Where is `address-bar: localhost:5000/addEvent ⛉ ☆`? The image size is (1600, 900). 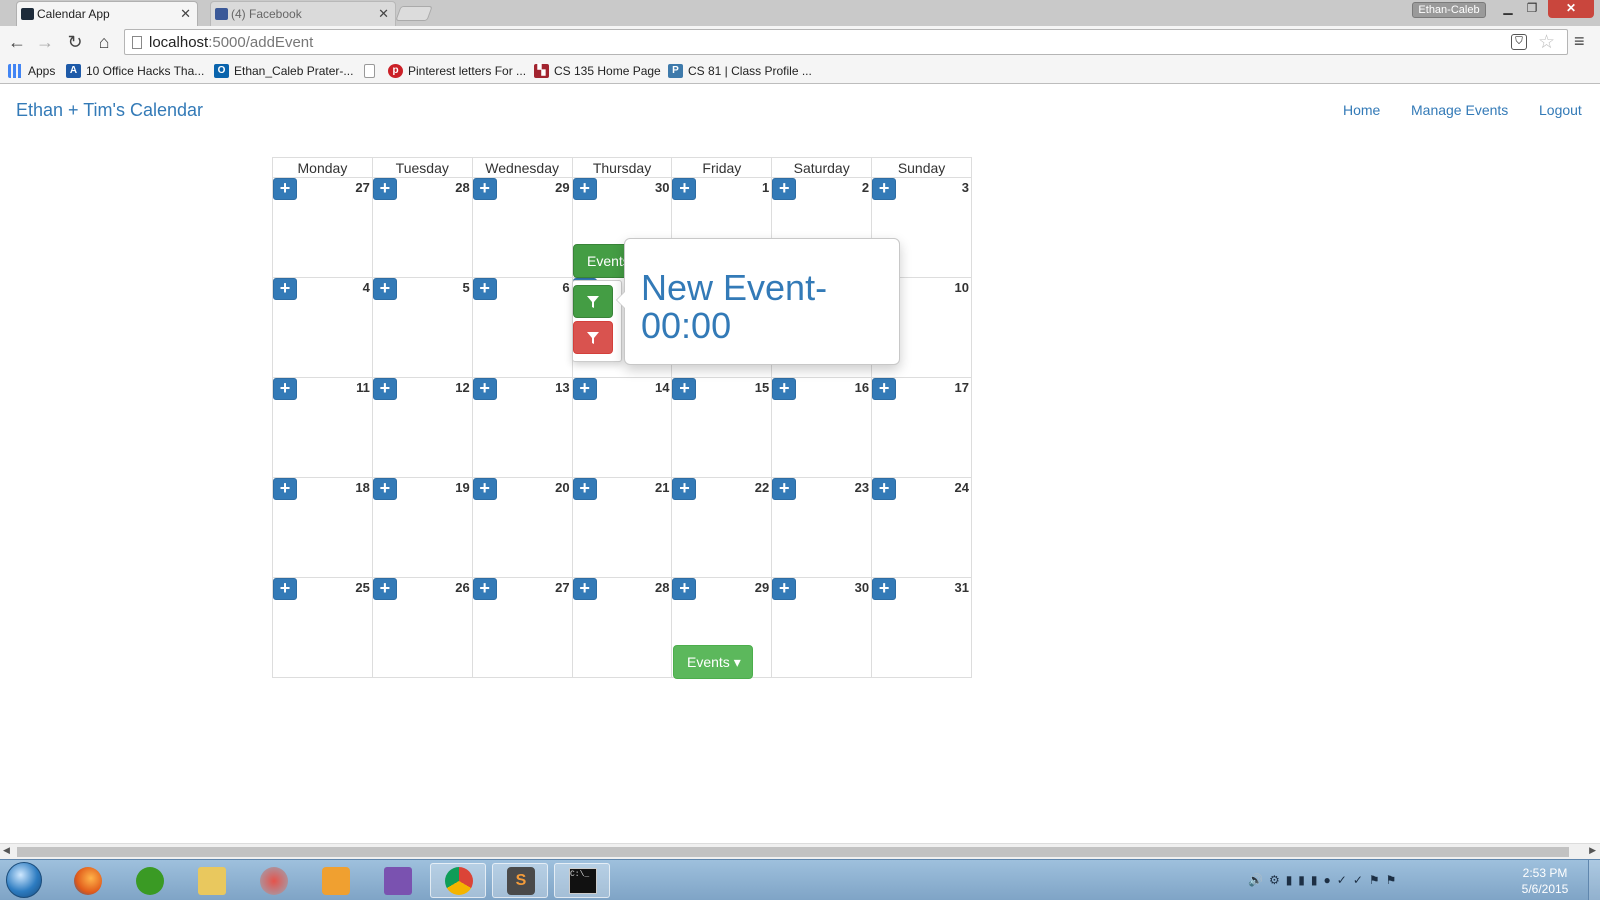
address-bar: localhost:5000/addEvent ⛉ ☆ is located at coordinates (846, 42).